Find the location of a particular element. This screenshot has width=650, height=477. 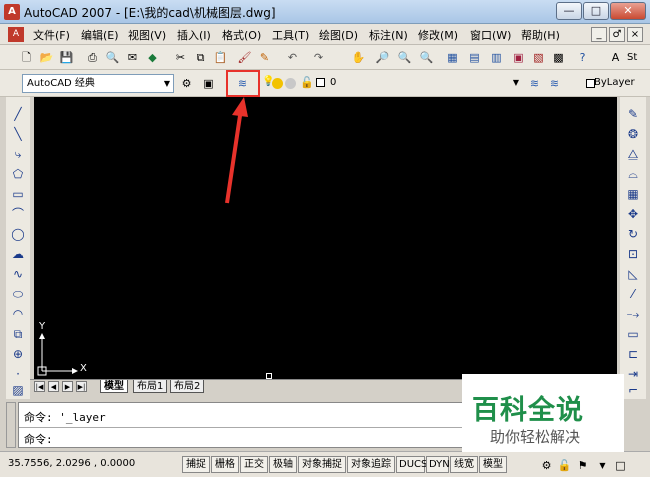

make-block-icon: ⊕ is located at coordinates (18, 354).